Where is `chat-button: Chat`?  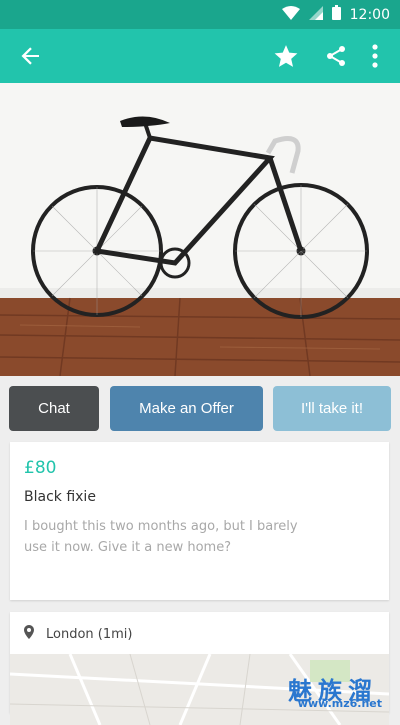 chat-button: Chat is located at coordinates (54, 408).